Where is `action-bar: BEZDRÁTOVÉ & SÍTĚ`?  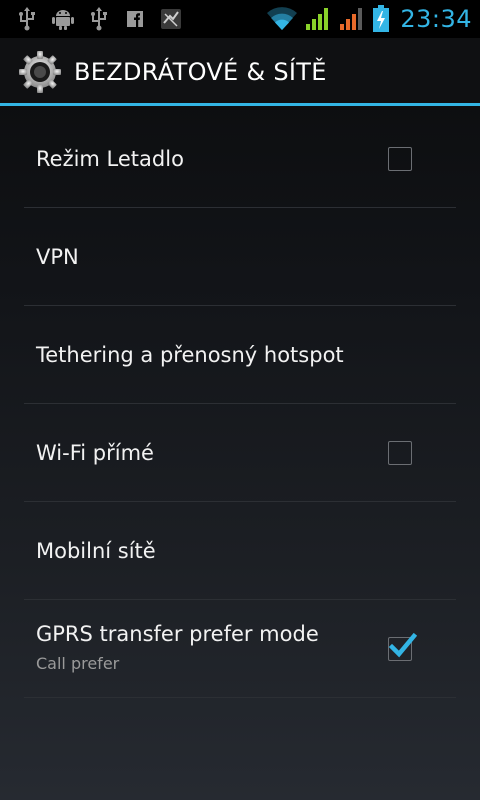 action-bar: BEZDRÁTOVÉ & SÍTĚ is located at coordinates (240, 72).